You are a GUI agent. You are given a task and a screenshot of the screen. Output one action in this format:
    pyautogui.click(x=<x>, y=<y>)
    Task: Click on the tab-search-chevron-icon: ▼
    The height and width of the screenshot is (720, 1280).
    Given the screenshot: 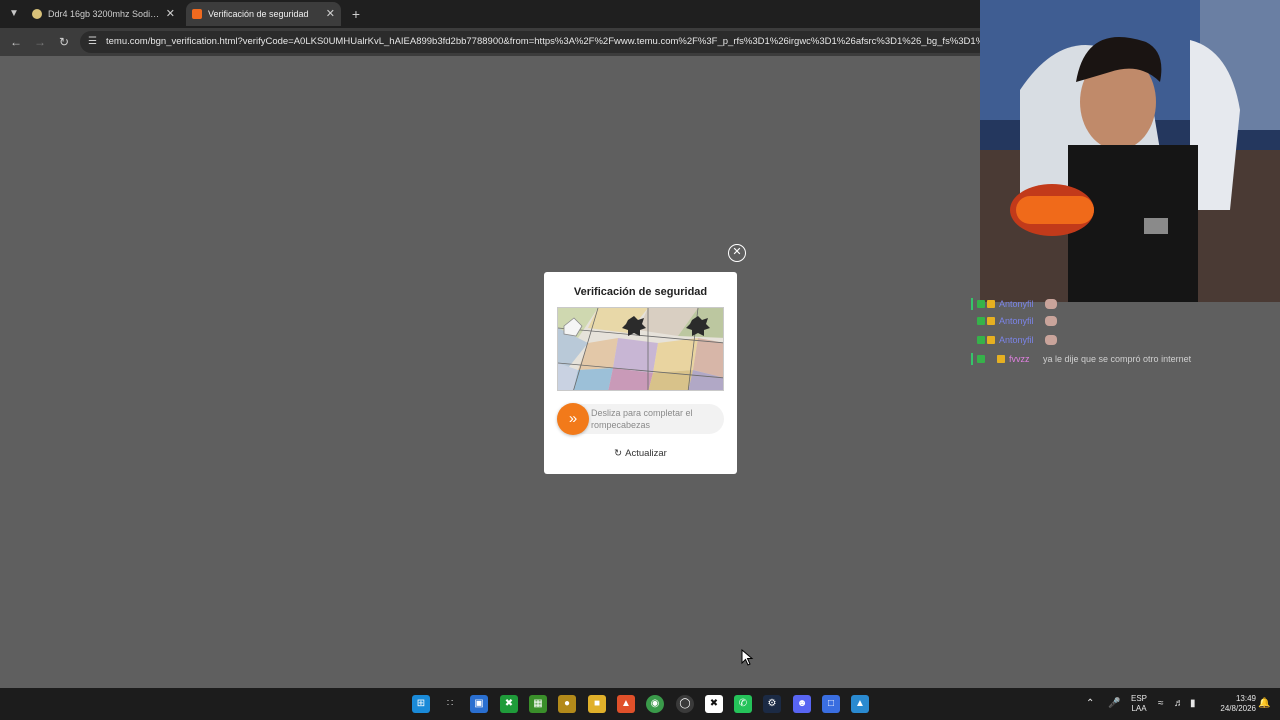 What is the action you would take?
    pyautogui.click(x=14, y=14)
    